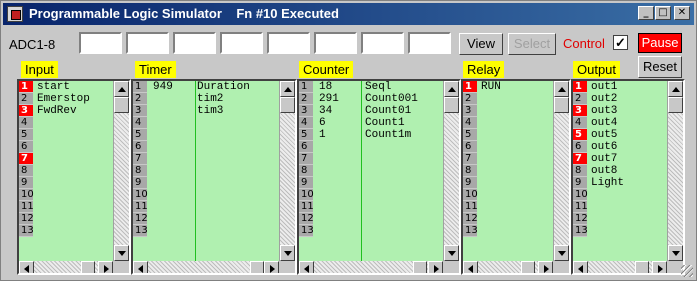 This screenshot has width=697, height=281. I want to click on relay-row-number: 1, so click(470, 87).